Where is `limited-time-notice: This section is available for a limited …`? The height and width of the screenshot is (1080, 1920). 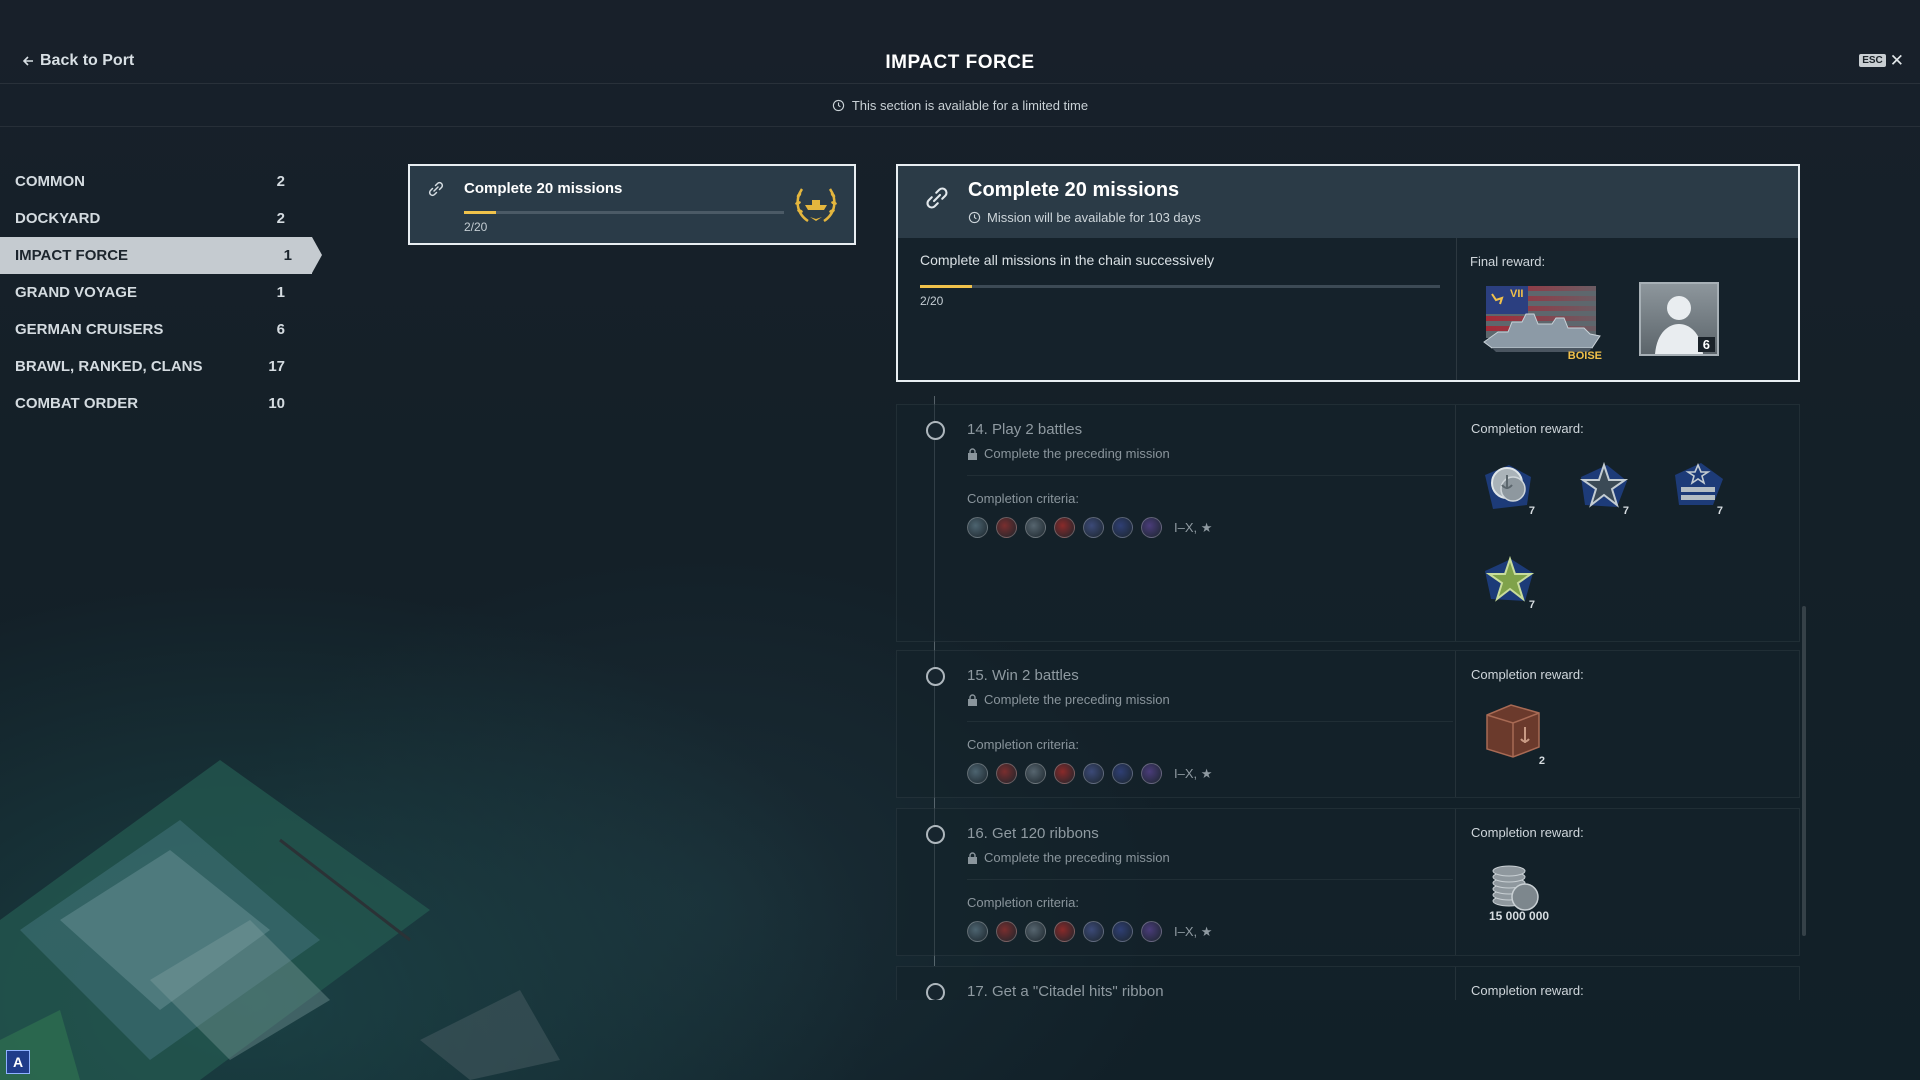 limited-time-notice: This section is available for a limited … is located at coordinates (960, 106).